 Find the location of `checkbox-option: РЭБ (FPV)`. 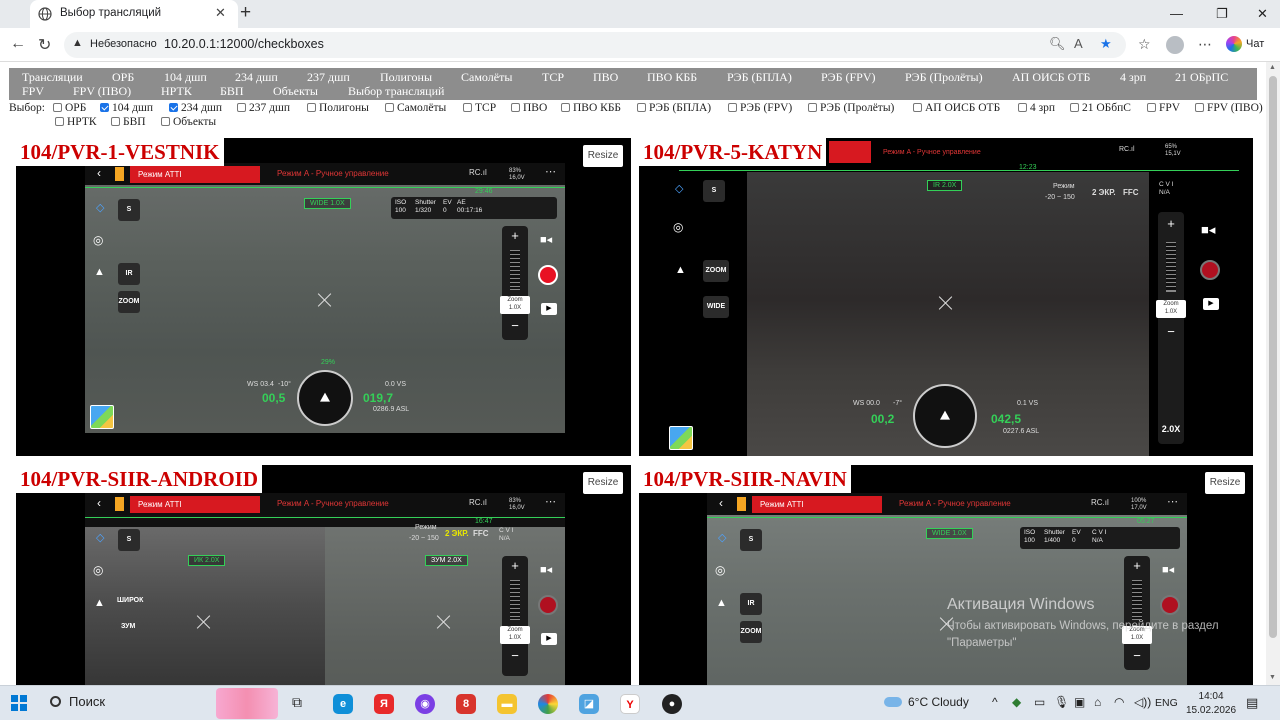

checkbox-option: РЭБ (FPV) is located at coordinates (760, 108).